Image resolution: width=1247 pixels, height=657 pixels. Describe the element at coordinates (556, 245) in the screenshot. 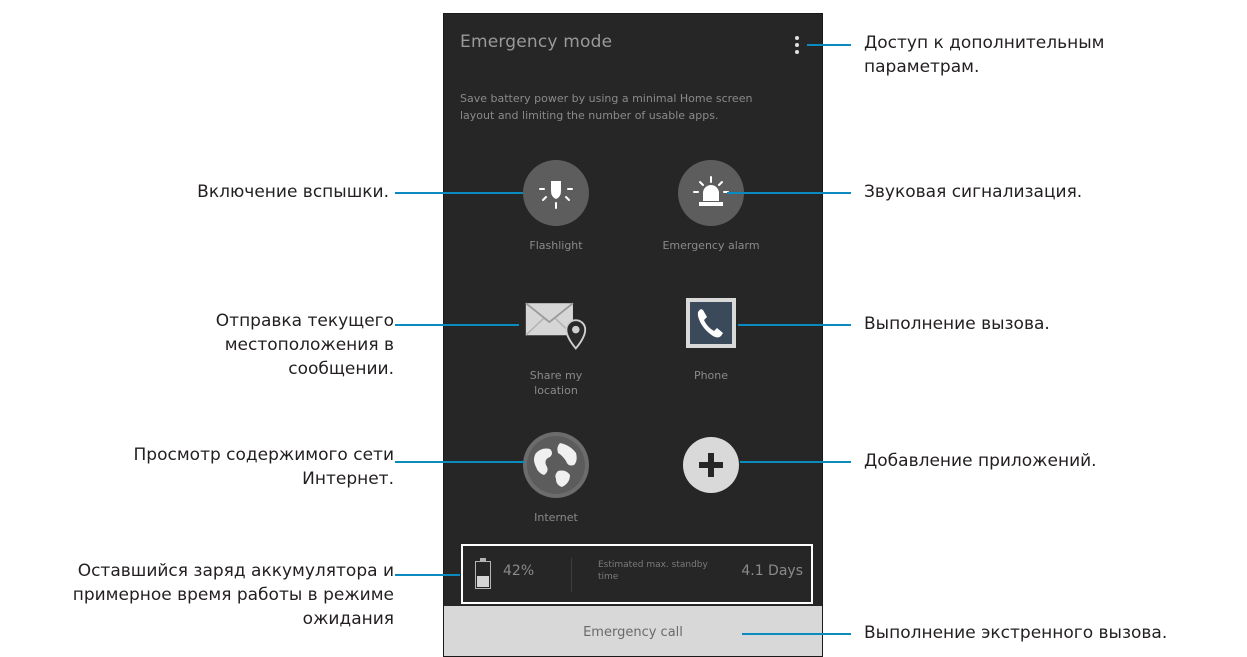

I see `app-label: Flashlight` at that location.